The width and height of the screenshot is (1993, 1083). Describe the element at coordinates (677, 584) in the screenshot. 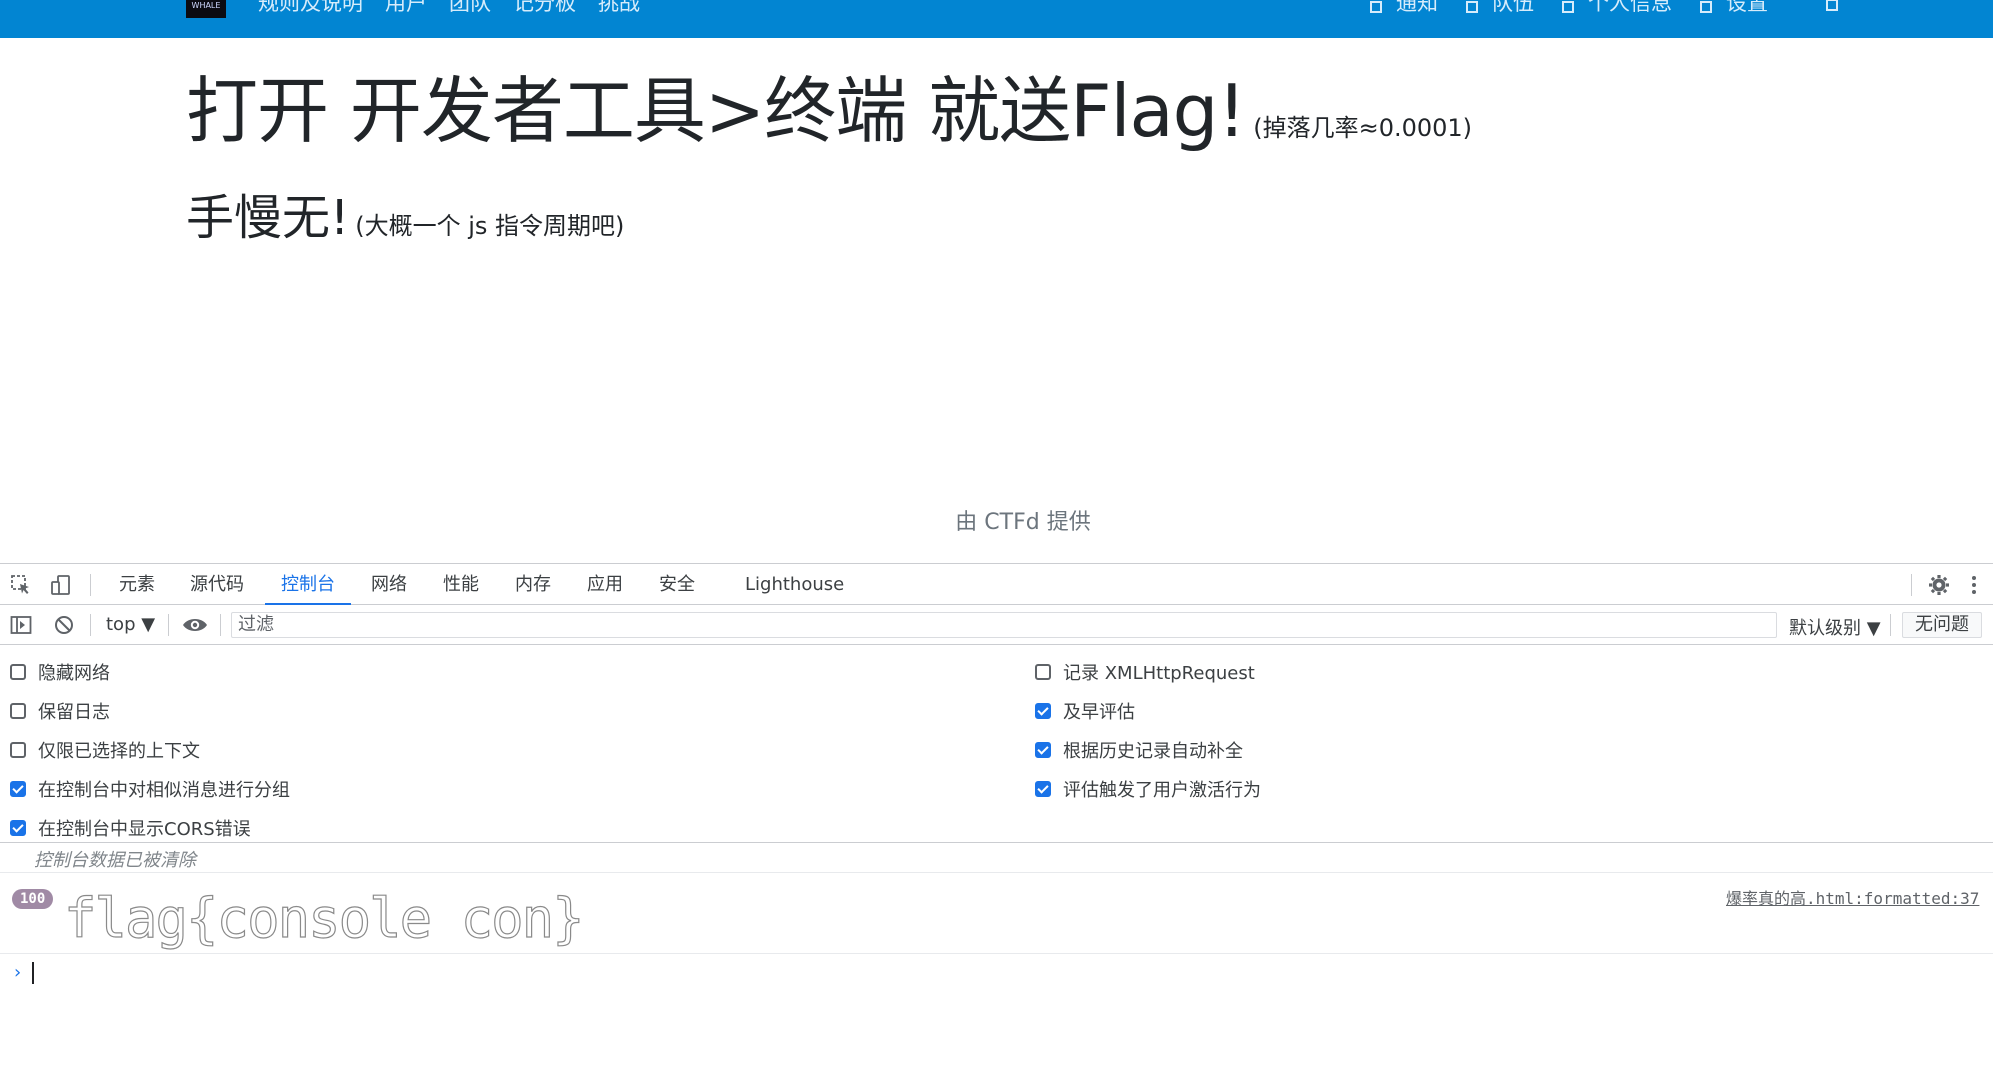

I see `tab-security: 安全` at that location.